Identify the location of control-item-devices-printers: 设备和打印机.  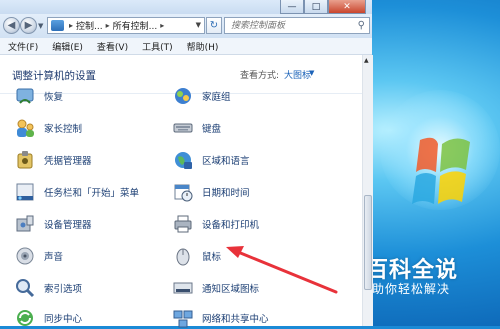
(215, 224).